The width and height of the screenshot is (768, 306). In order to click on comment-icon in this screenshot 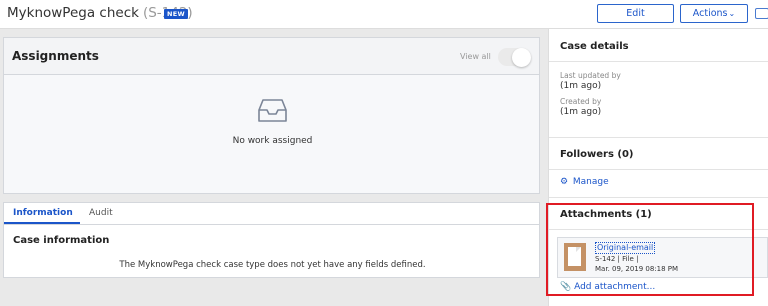, I will do `click(761, 13)`.